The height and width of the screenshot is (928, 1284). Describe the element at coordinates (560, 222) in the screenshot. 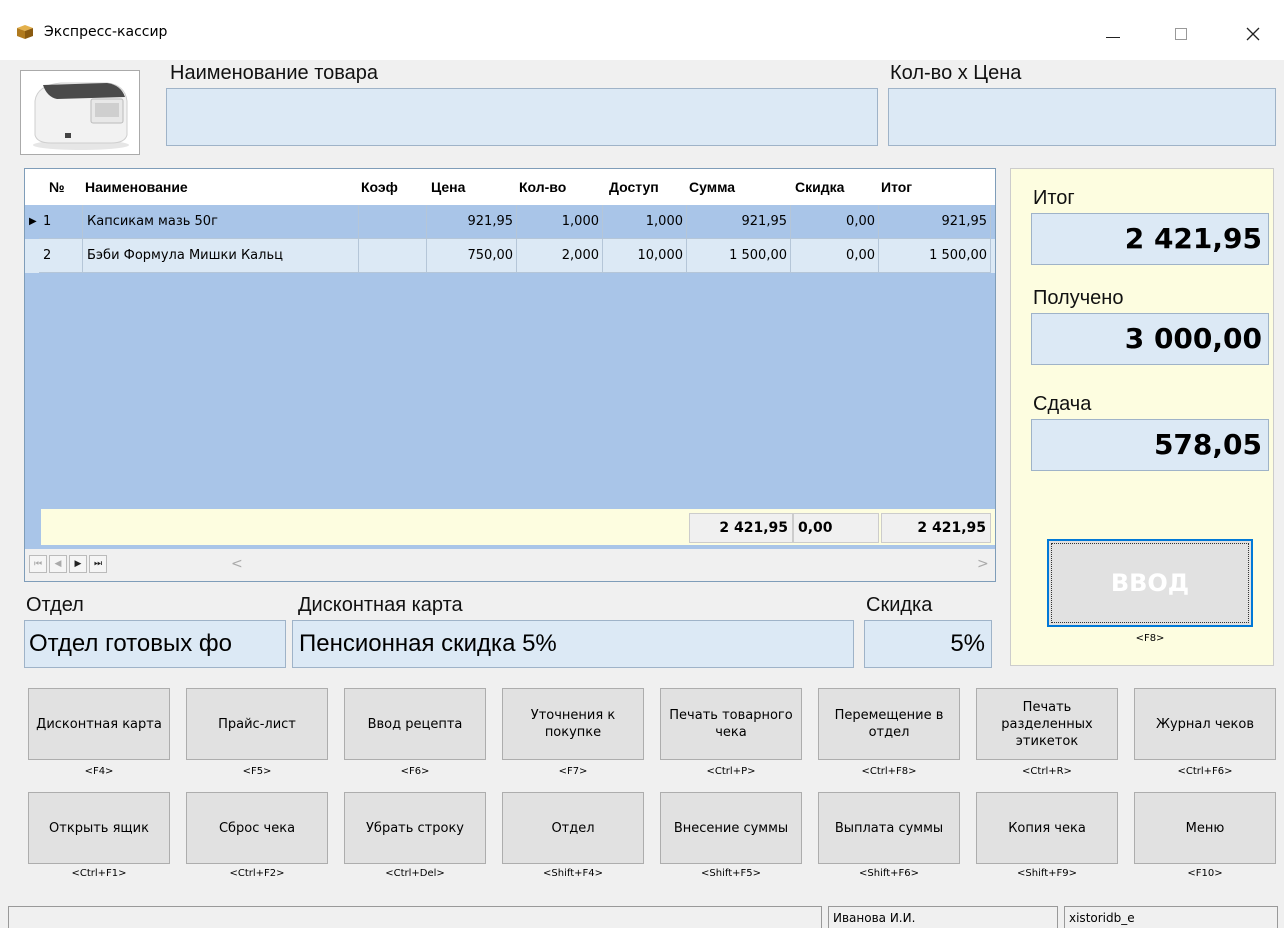

I see `cell-qty: 1,000` at that location.